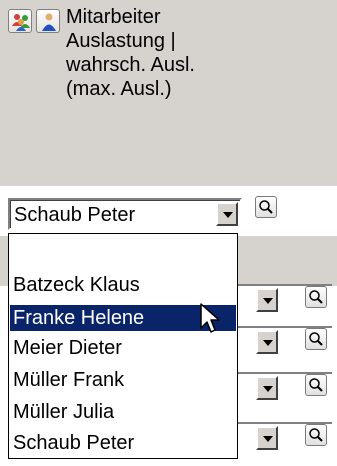 The width and height of the screenshot is (337, 466). What do you see at coordinates (75, 215) in the screenshot?
I see `employee-select-value: Schaub Peter` at bounding box center [75, 215].